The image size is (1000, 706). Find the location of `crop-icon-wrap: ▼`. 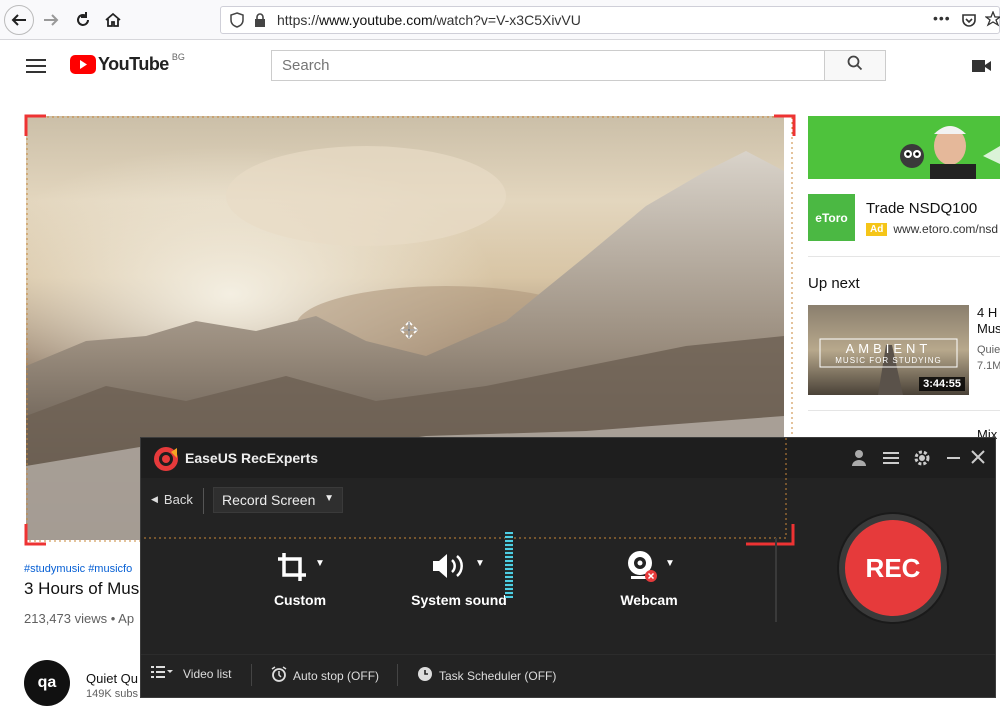

crop-icon-wrap: ▼ is located at coordinates (300, 566).